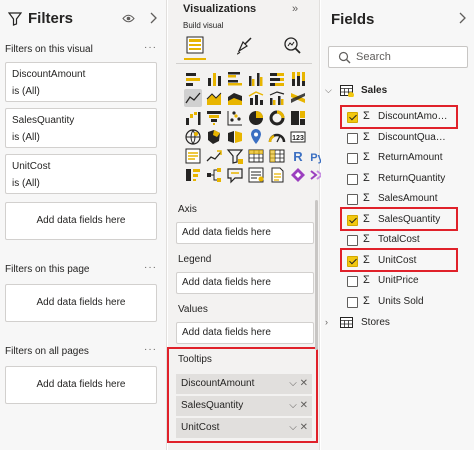  What do you see at coordinates (298, 175) in the screenshot?
I see `power-apps-icon` at bounding box center [298, 175].